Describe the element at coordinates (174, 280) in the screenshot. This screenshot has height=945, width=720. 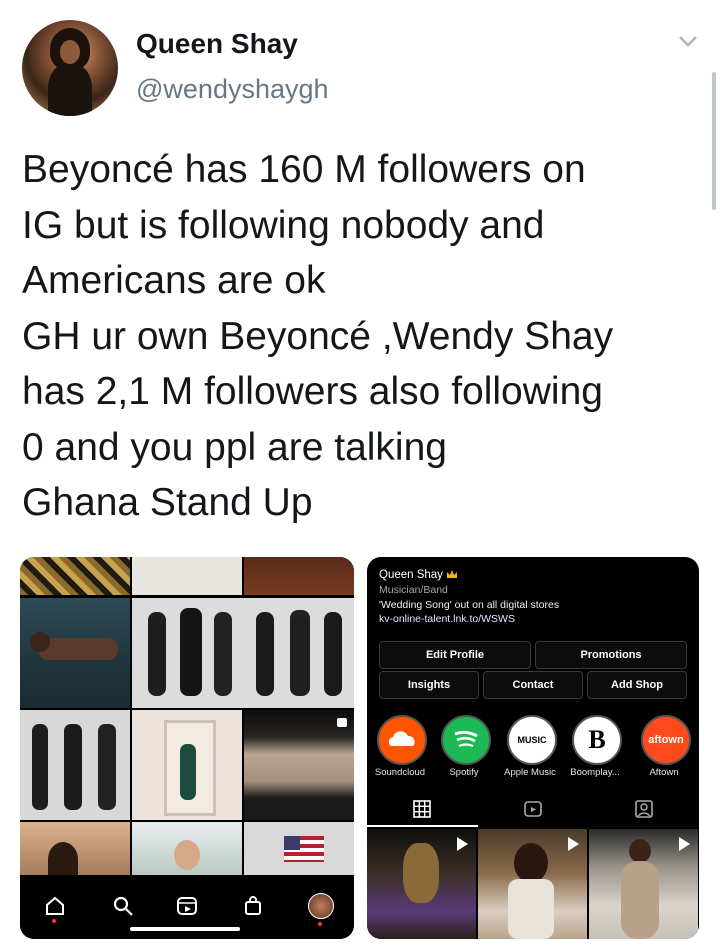
I see `tweet-line: Americans are ok` at that location.